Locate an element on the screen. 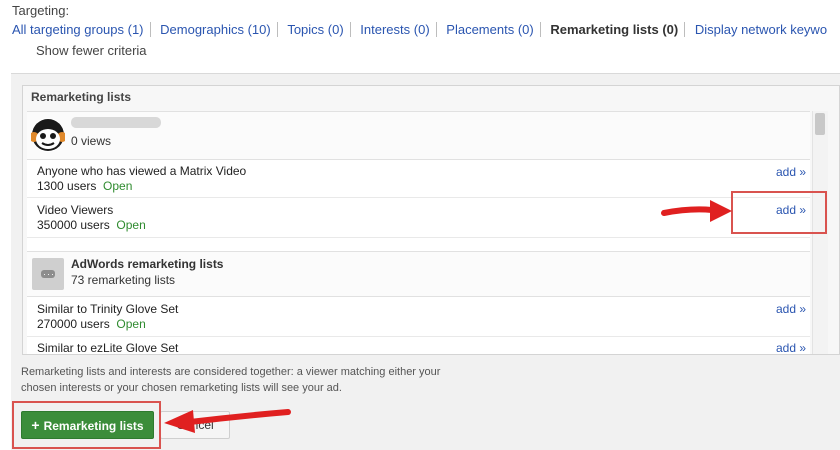 Image resolution: width=840 pixels, height=450 pixels. list-name: Anyone who has viewed a Matrix Video is located at coordinates (142, 171).